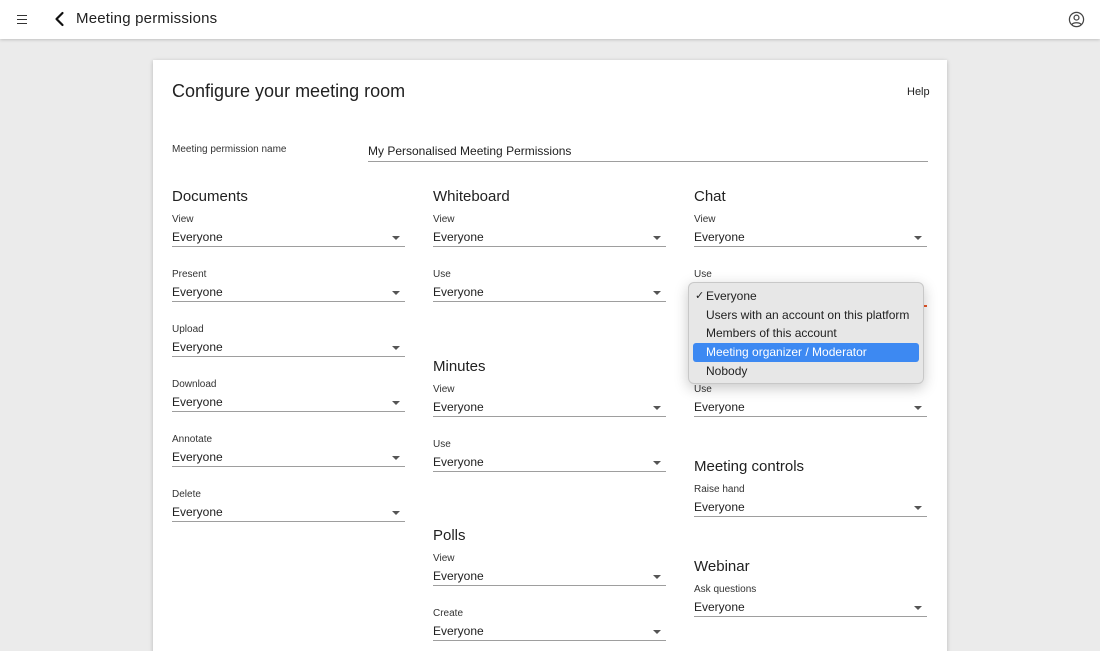 The height and width of the screenshot is (651, 1100). I want to click on minutes-view-field: View Everyone, so click(549, 408).